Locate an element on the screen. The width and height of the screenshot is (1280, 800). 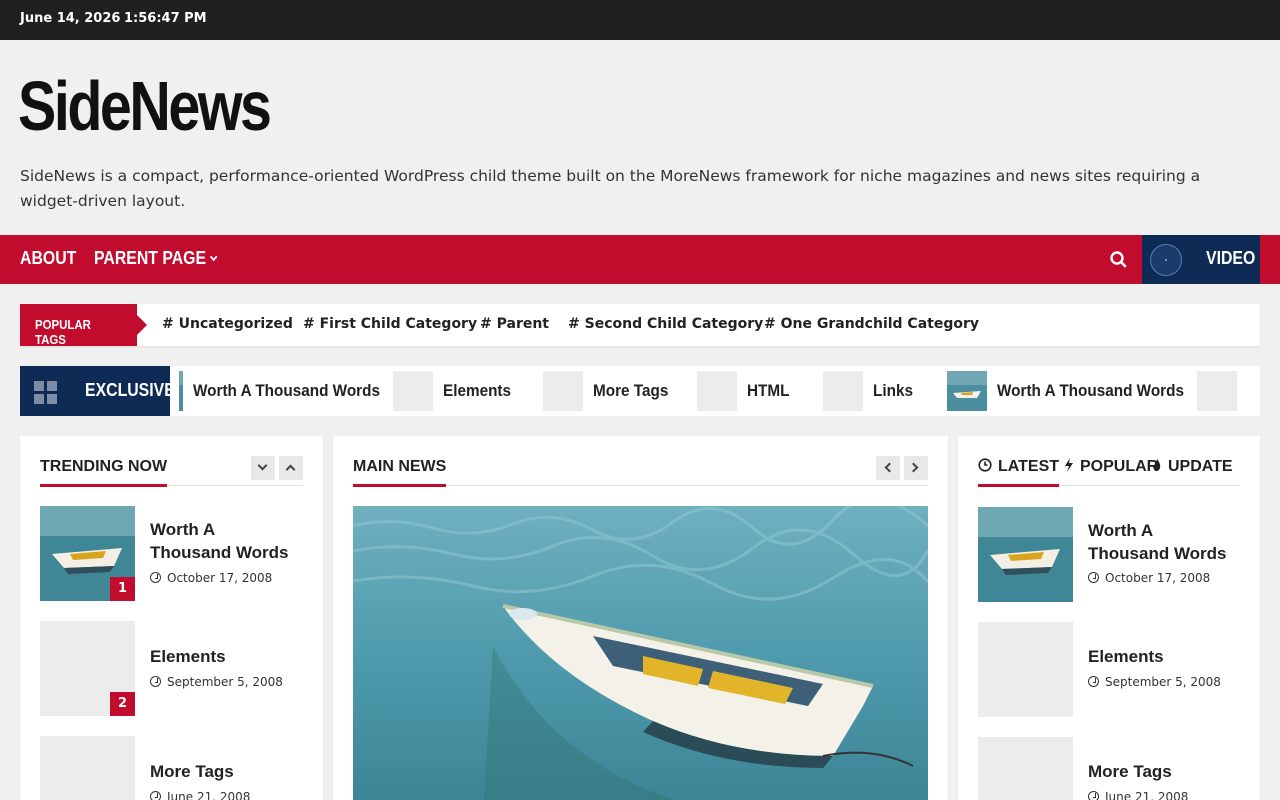
popular-tags-label-text: POPULAR TAGS is located at coordinates (63, 332).